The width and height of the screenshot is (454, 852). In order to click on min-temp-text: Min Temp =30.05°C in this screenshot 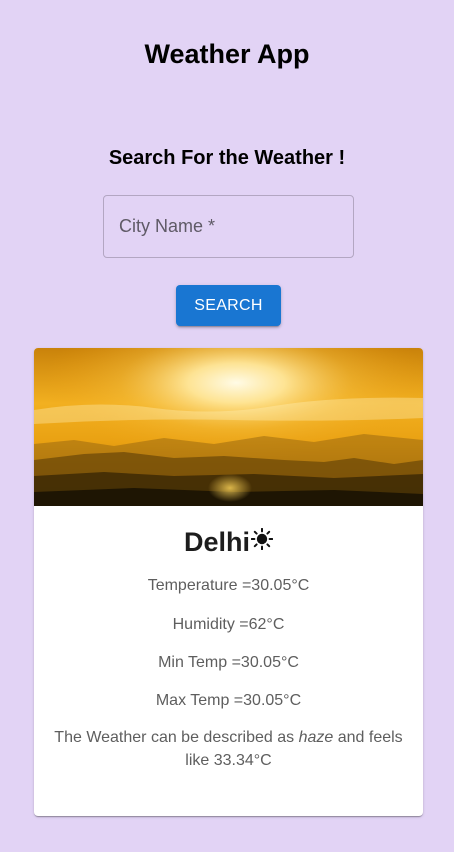, I will do `click(228, 662)`.